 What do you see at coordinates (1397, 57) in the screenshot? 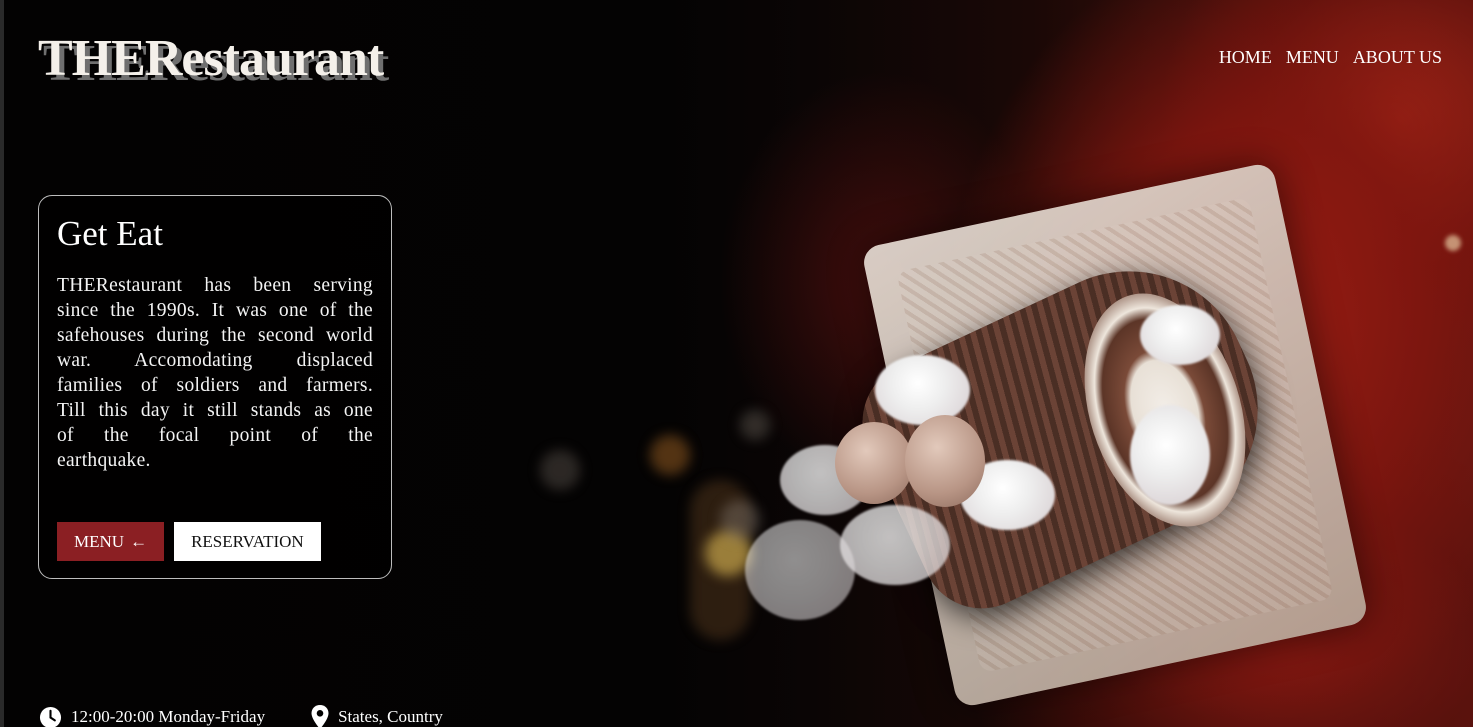
I see `nav-item-about-us: ABOUT US` at bounding box center [1397, 57].